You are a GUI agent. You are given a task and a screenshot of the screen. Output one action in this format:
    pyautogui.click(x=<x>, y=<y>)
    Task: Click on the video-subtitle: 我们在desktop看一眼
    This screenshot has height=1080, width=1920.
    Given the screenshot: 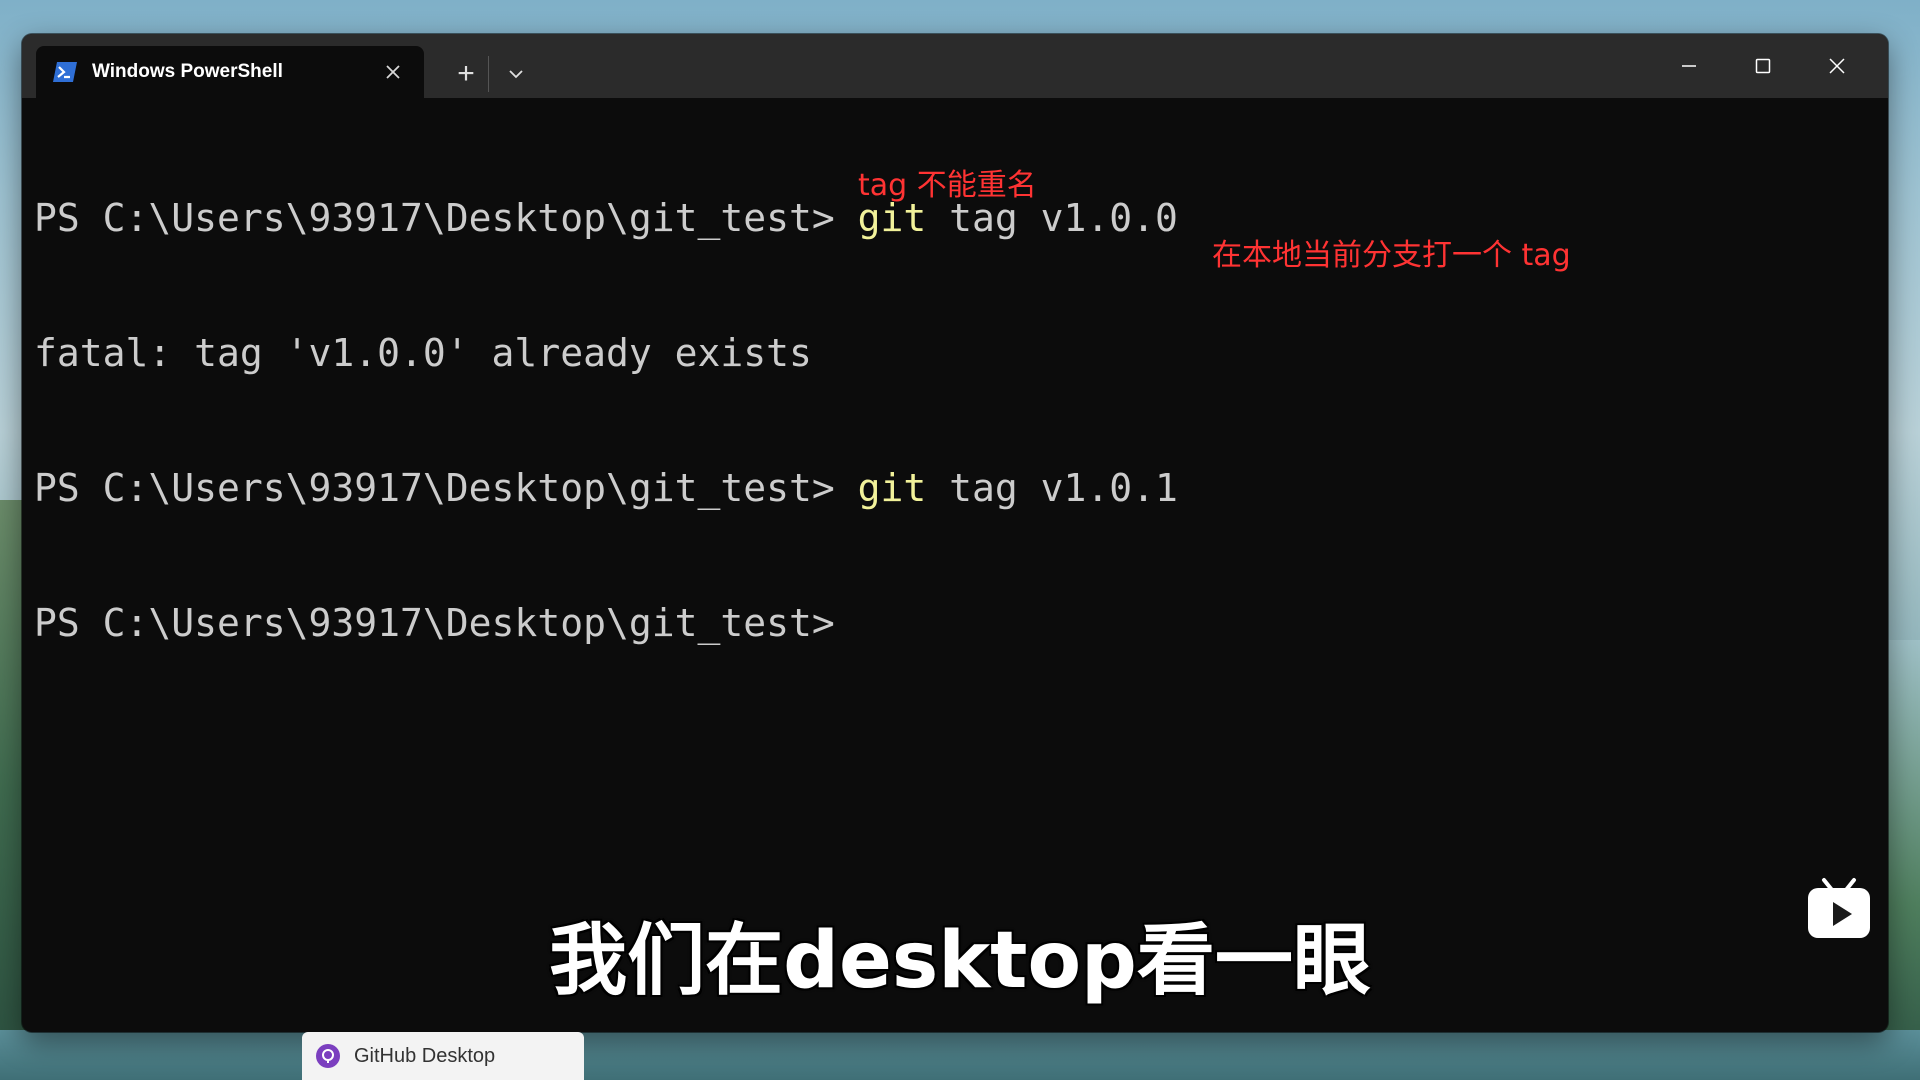 What is the action you would take?
    pyautogui.click(x=960, y=961)
    